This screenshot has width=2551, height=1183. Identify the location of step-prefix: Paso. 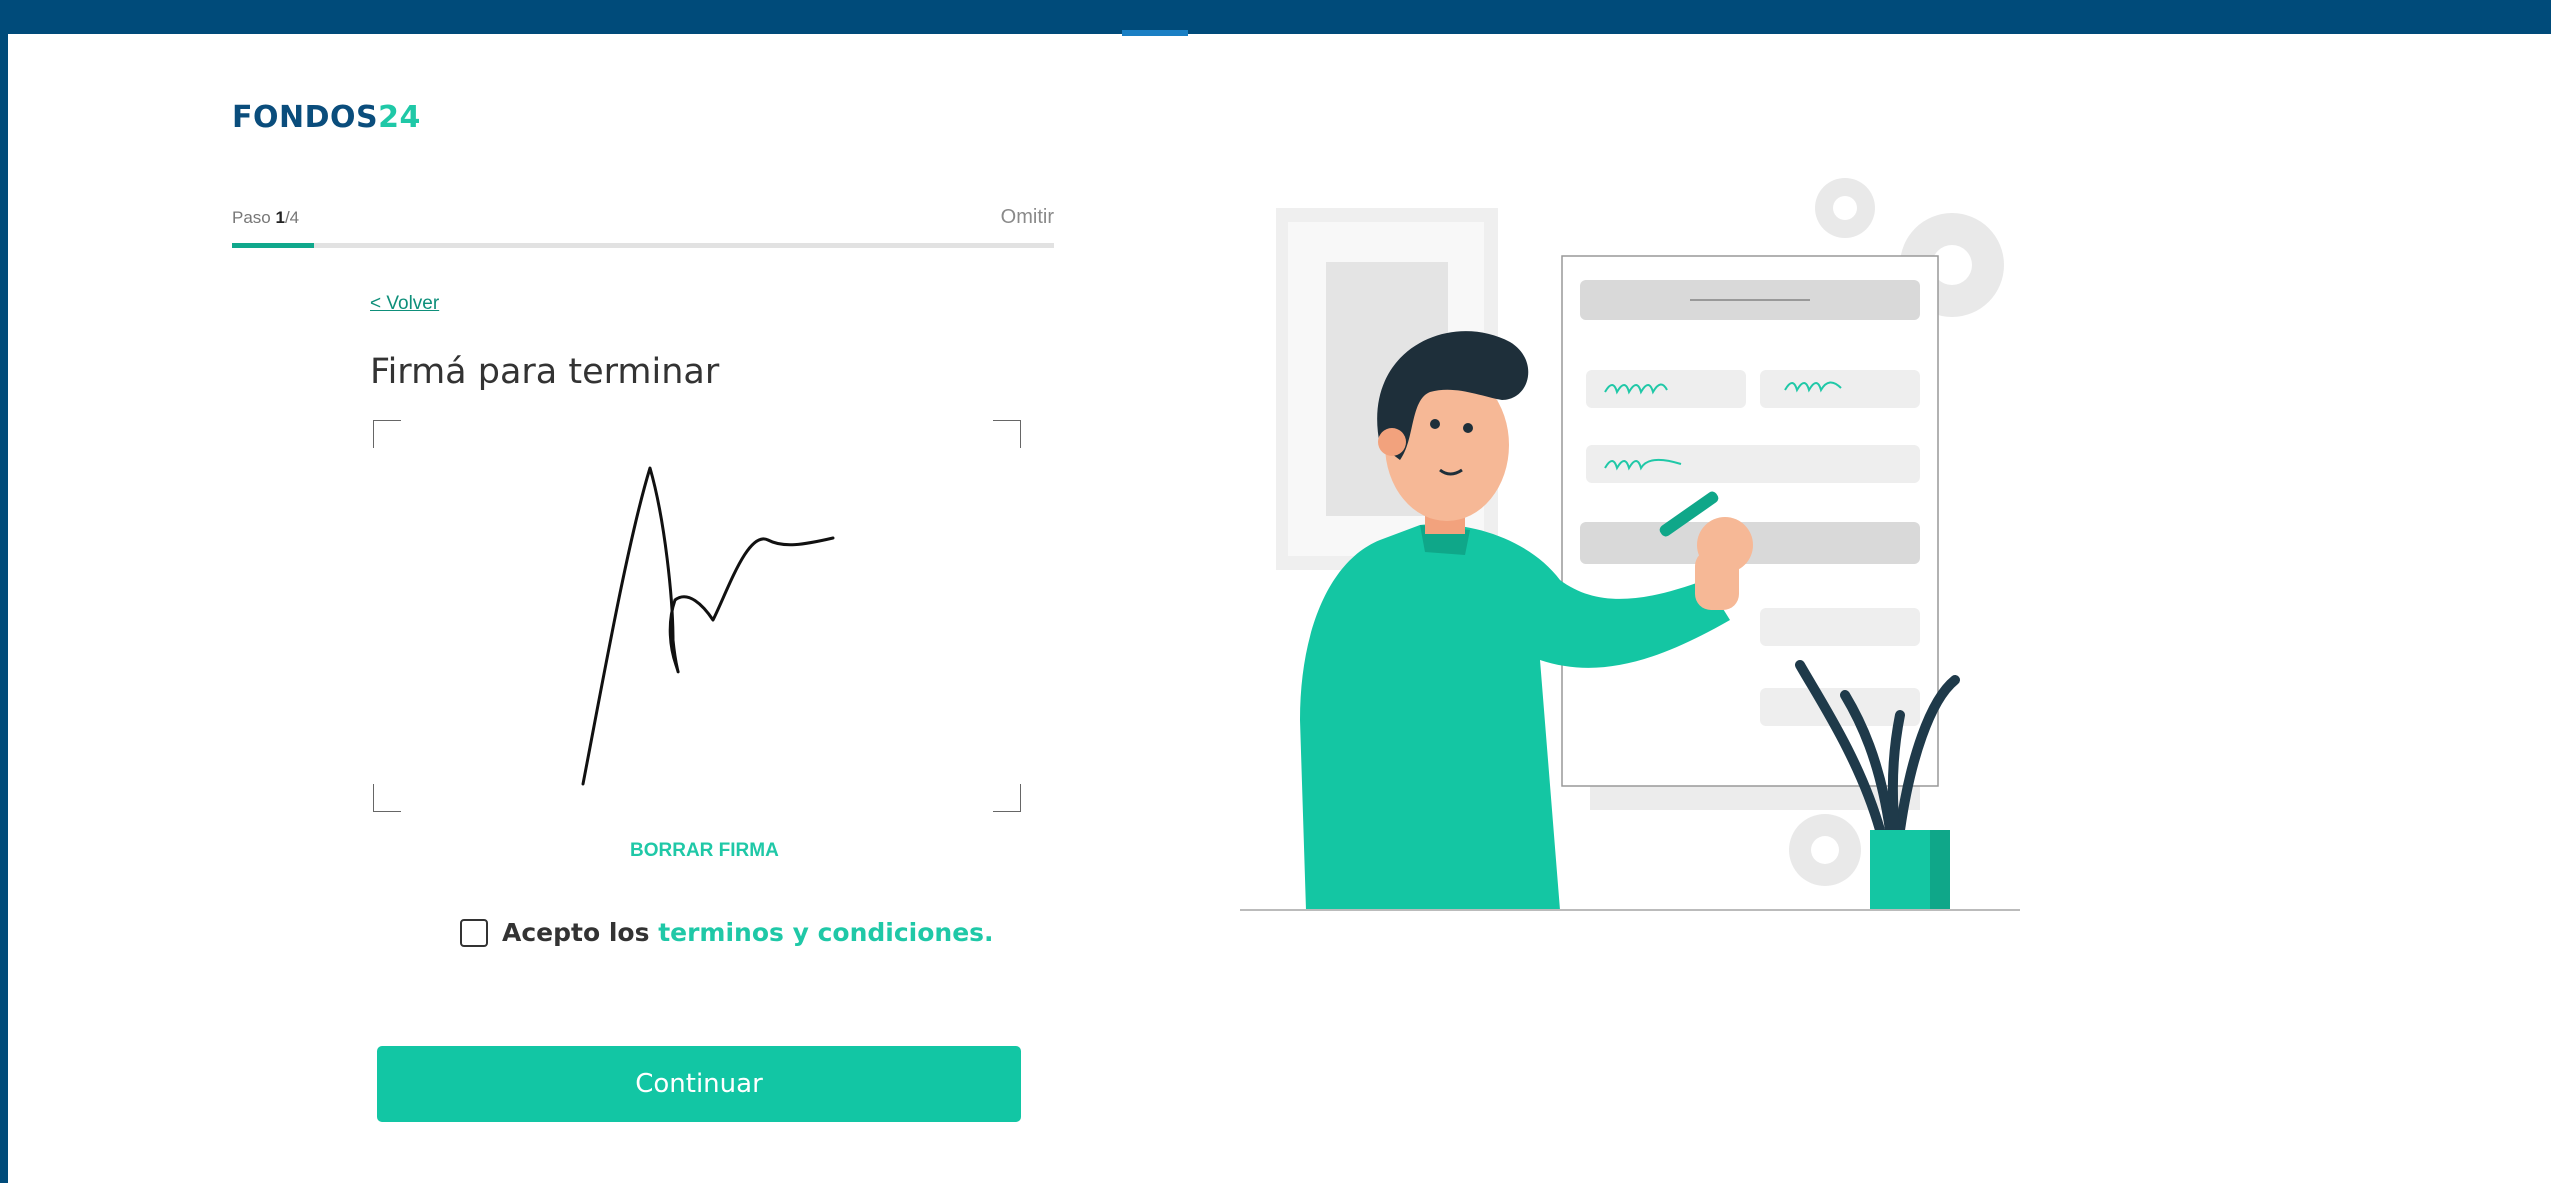
(254, 217).